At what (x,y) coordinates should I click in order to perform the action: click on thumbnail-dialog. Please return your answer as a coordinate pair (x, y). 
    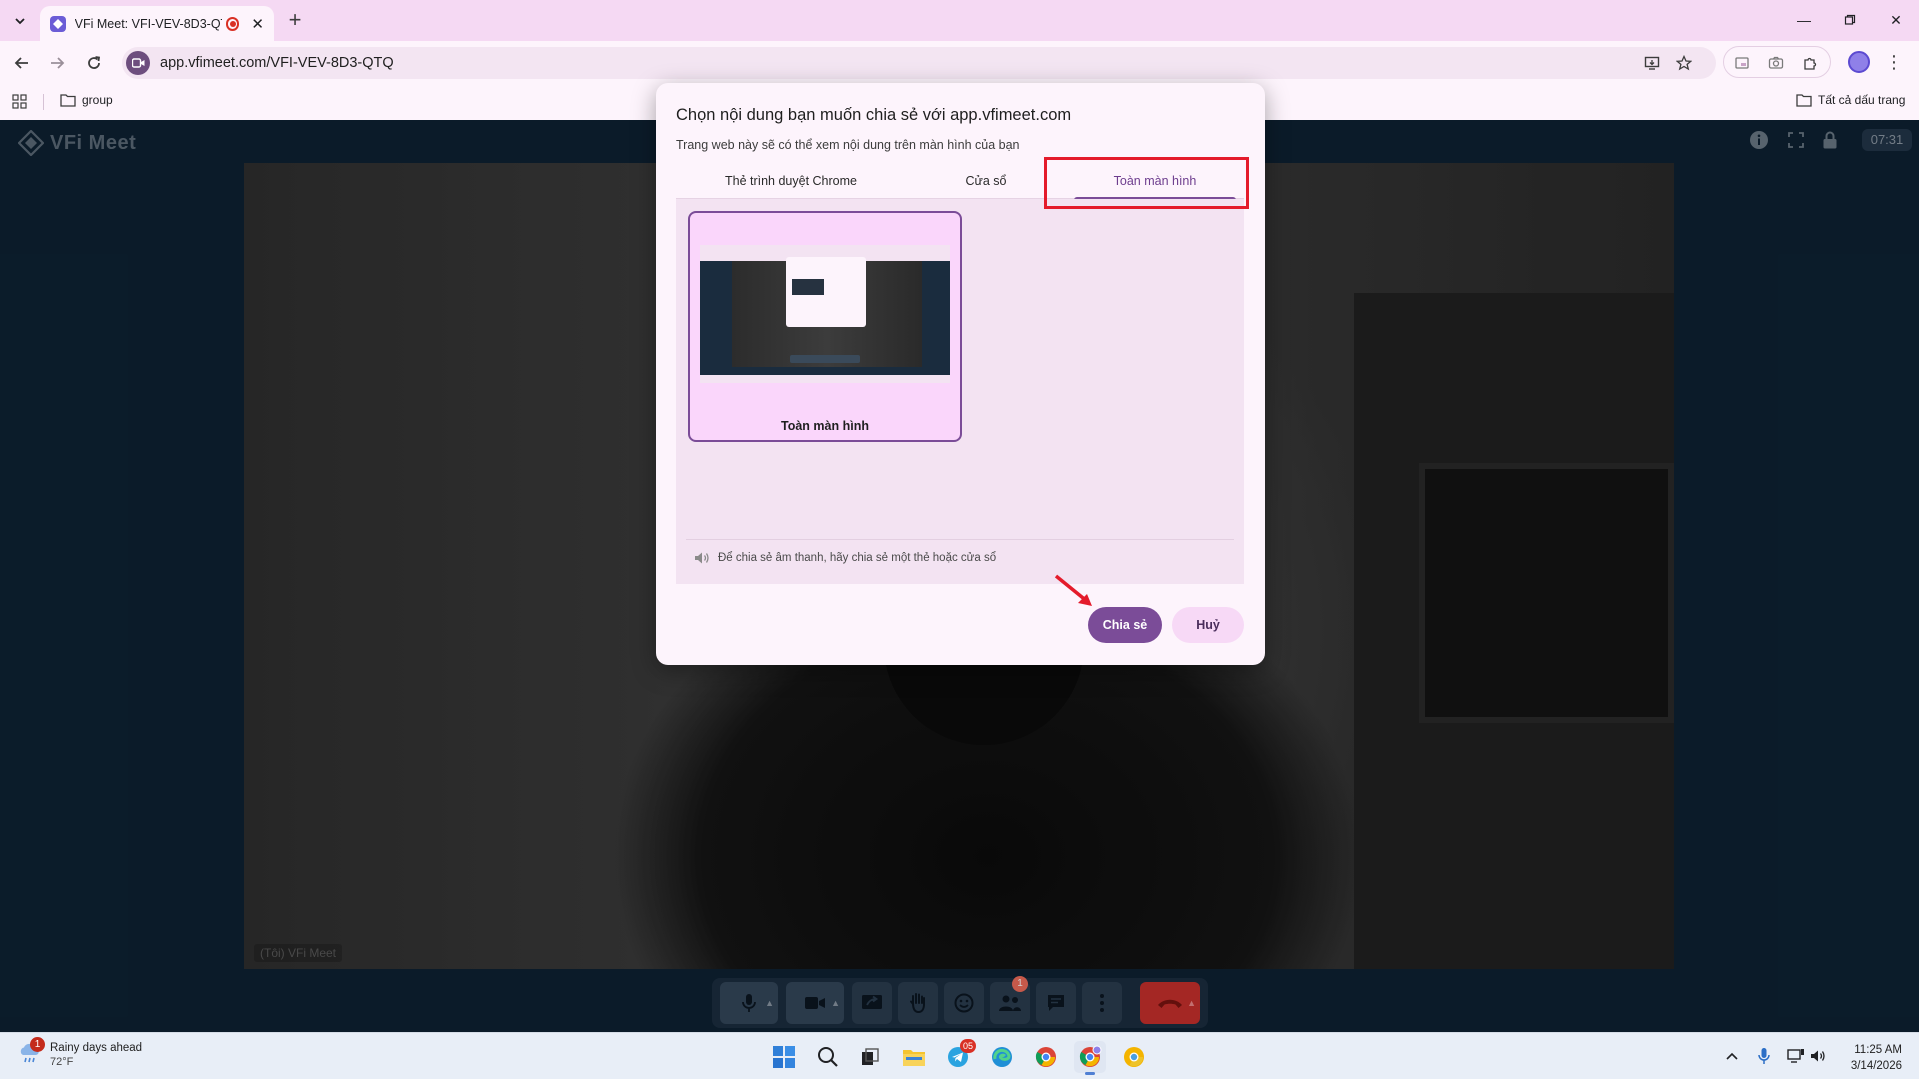
    Looking at the image, I should click on (826, 292).